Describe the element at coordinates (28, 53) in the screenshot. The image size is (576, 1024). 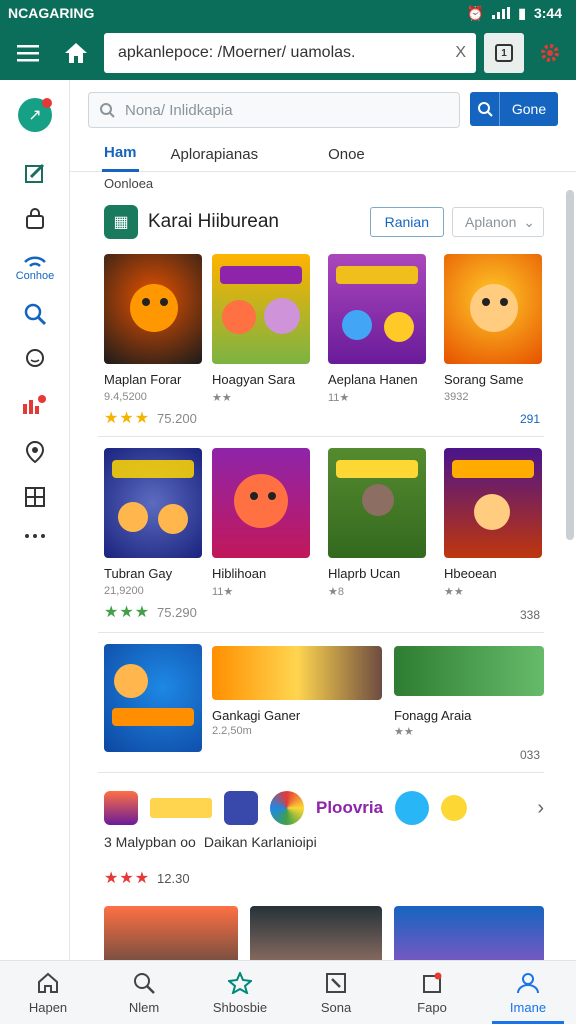
I see `menu-icon` at that location.